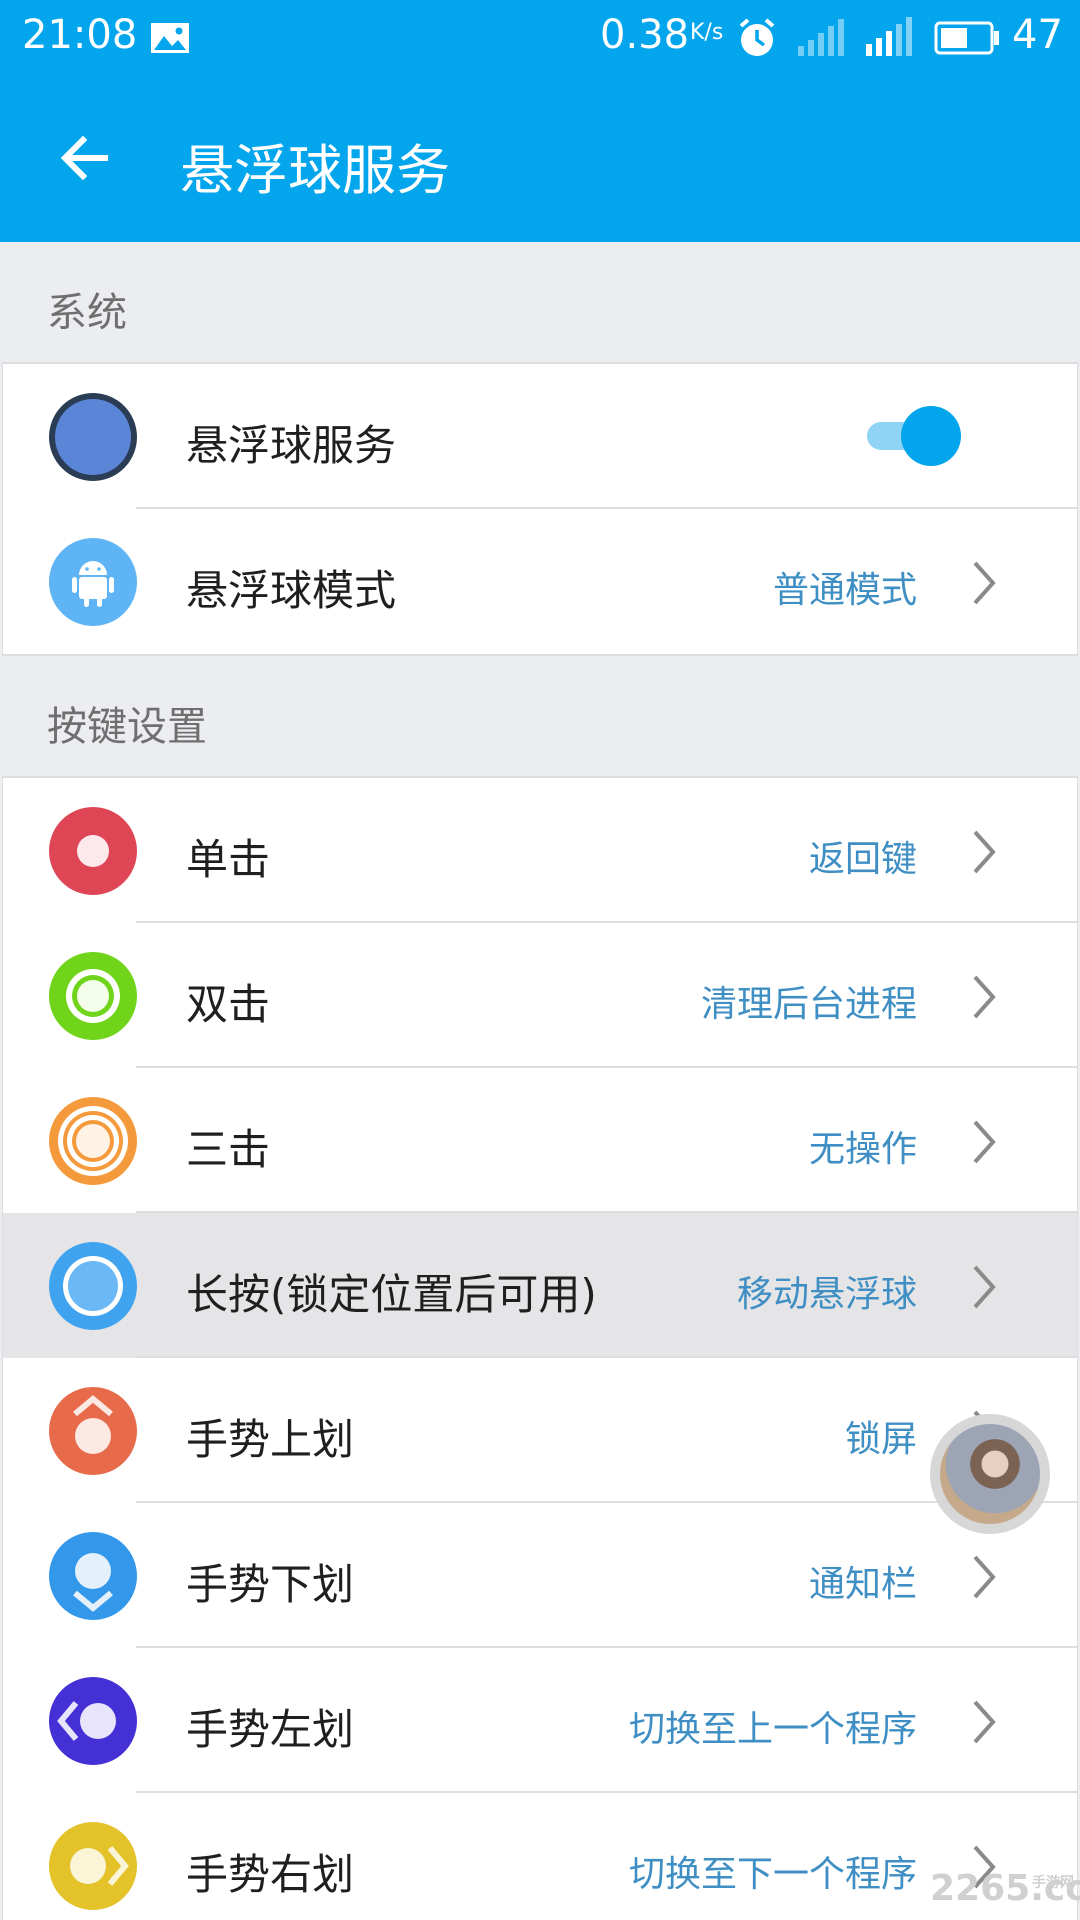 The width and height of the screenshot is (1080, 1920). I want to click on hplus-signal-icon, so click(889, 36).